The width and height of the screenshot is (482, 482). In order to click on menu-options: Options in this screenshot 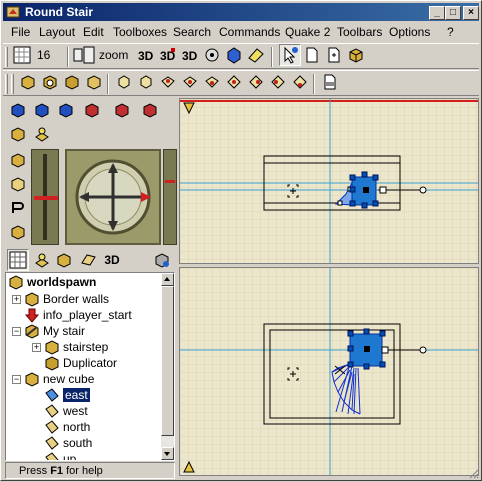, I will do `click(409, 32)`.